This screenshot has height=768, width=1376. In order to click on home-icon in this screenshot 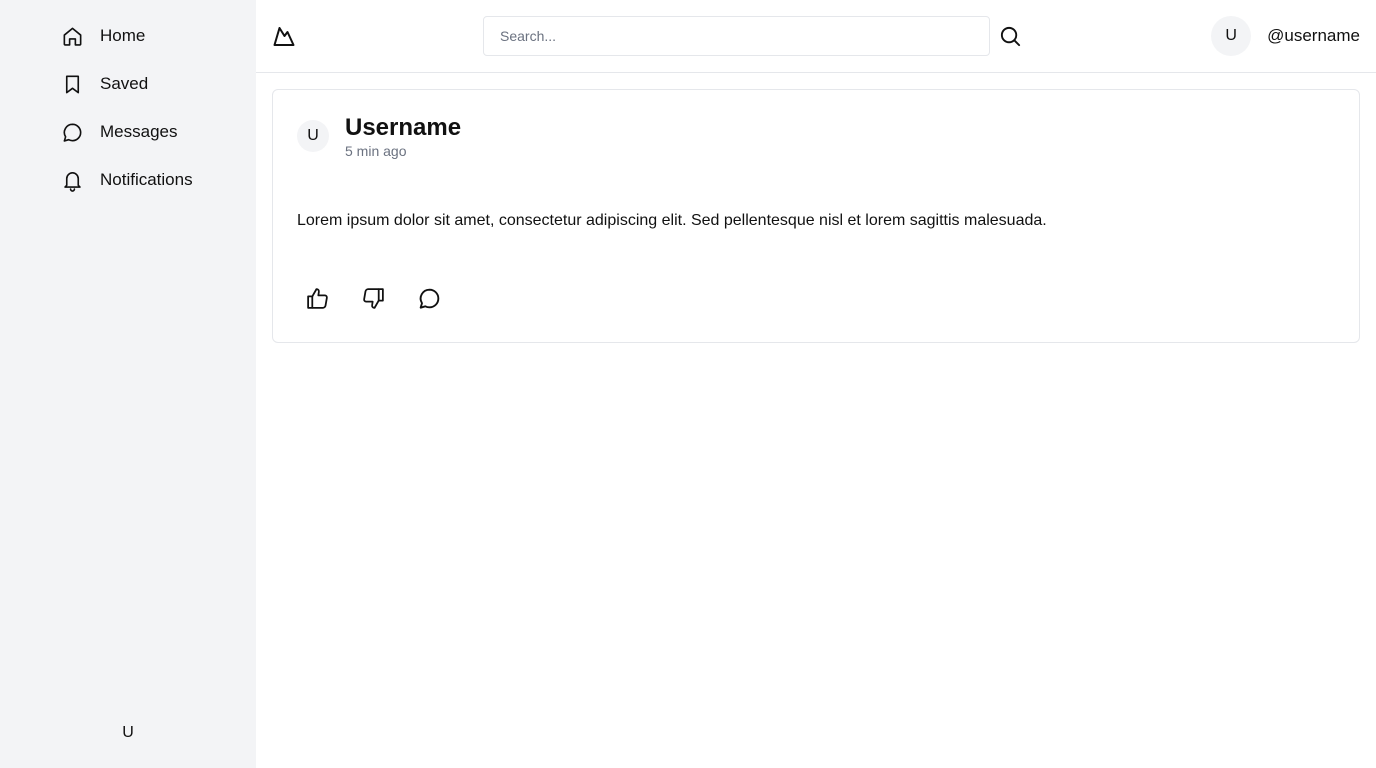, I will do `click(72, 36)`.